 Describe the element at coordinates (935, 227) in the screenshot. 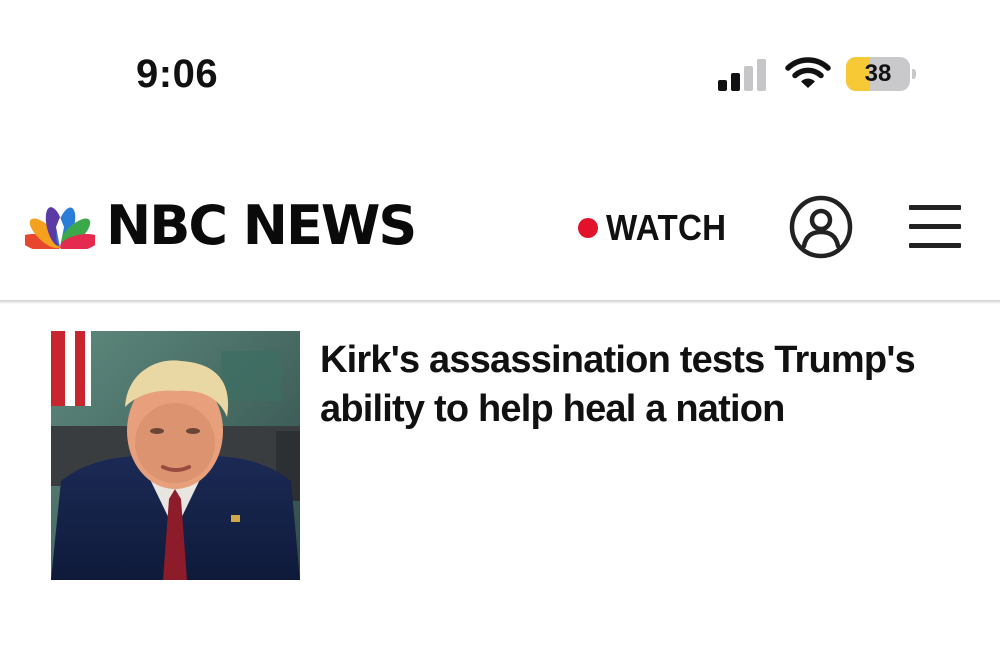

I see `menu-icon` at that location.